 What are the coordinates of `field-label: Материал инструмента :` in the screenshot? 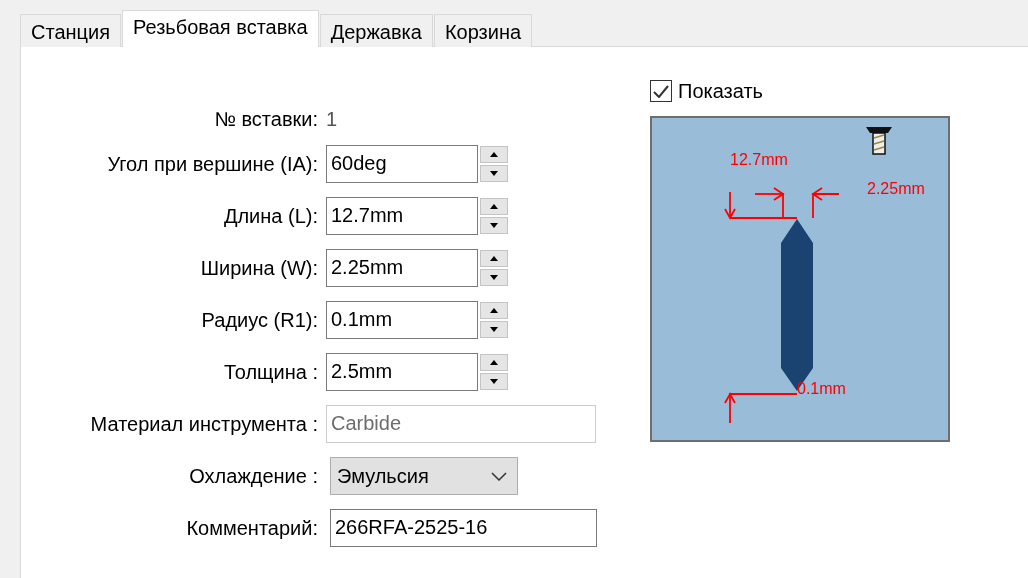 It's located at (204, 424).